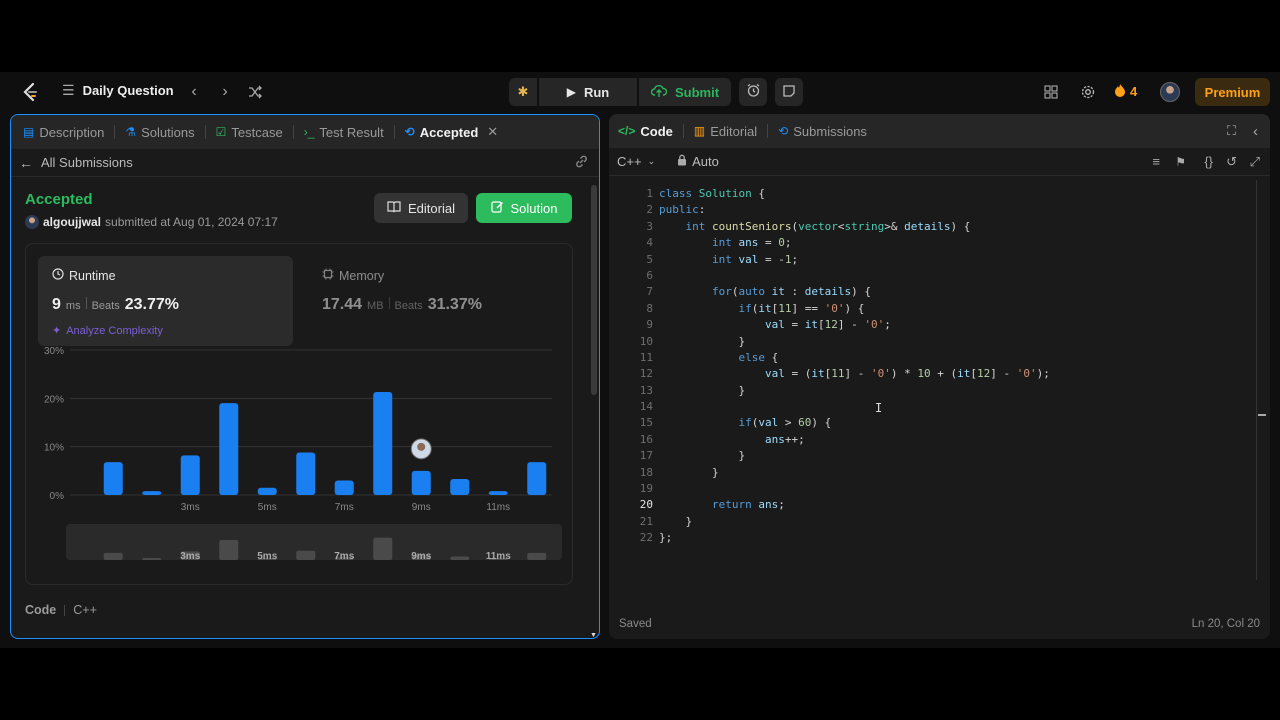 Image resolution: width=1280 pixels, height=720 pixels. Describe the element at coordinates (1125, 91) in the screenshot. I see `streak-counter: 4` at that location.